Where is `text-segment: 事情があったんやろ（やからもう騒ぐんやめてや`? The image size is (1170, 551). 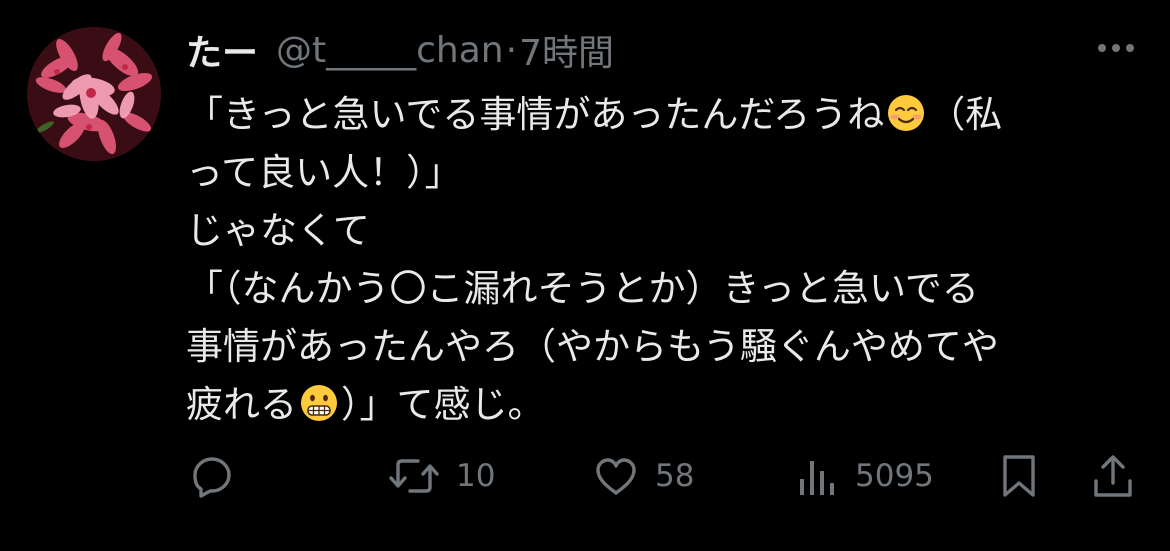
text-segment: 事情があったんやろ（やからもう騒ぐんやめてや is located at coordinates (592, 346).